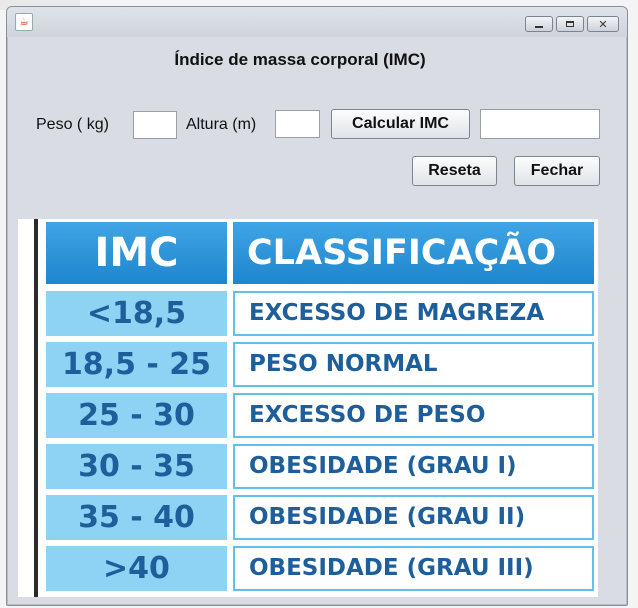 The width and height of the screenshot is (638, 608). What do you see at coordinates (317, 22) in the screenshot?
I see `title-bar: ☕ ✕` at bounding box center [317, 22].